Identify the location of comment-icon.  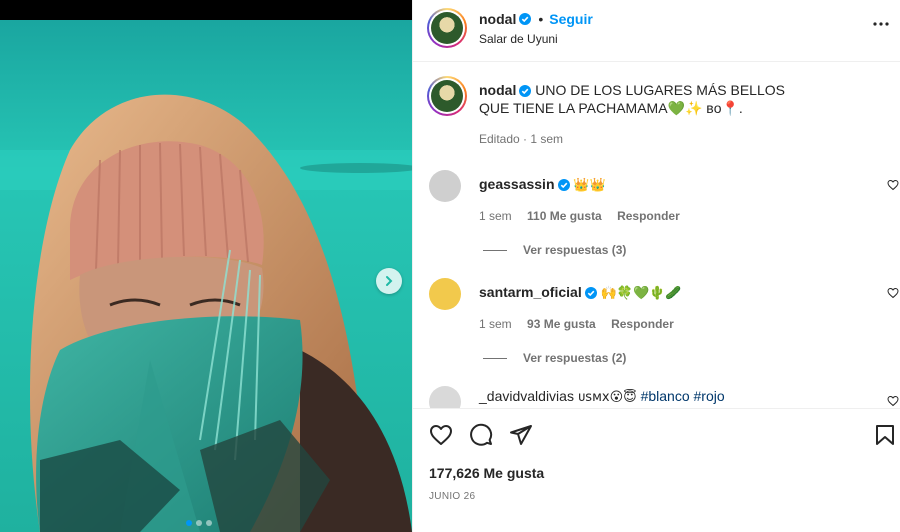
(481, 435).